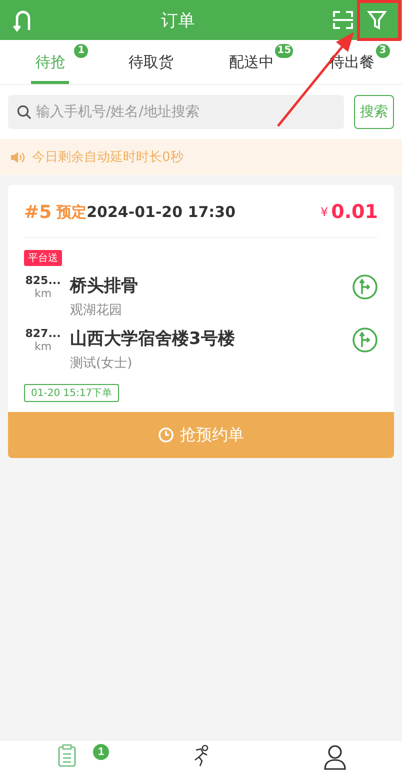  Describe the element at coordinates (178, 21) in the screenshot. I see `page-title: 订单` at that location.